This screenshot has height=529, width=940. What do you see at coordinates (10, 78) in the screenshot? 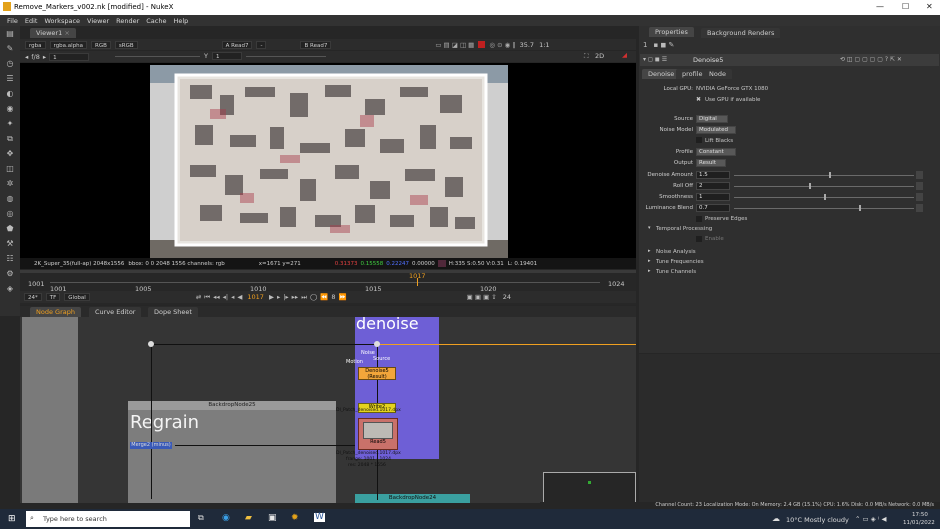
I see `channel-tool-icon: ☰` at bounding box center [10, 78].